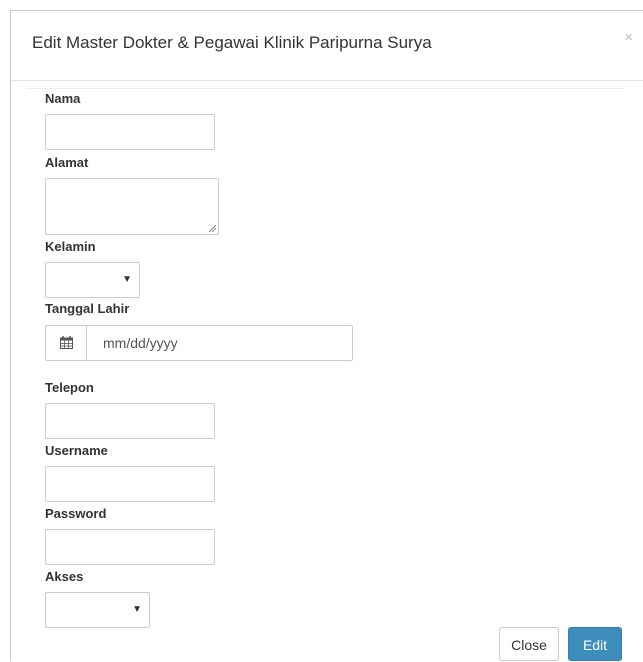 The image size is (643, 662). I want to click on password-label: Password, so click(76, 513).